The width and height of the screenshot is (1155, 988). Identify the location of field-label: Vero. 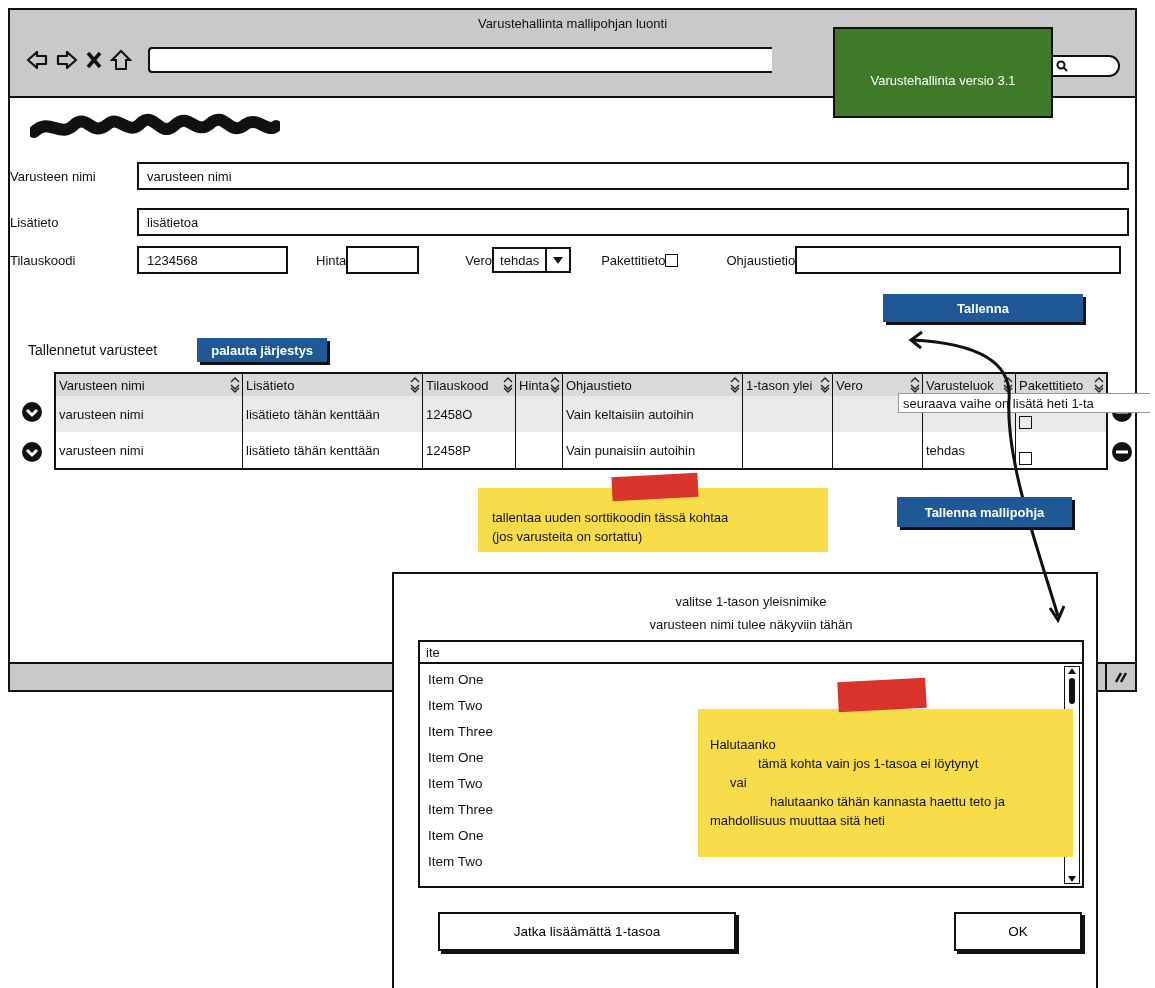
(479, 260).